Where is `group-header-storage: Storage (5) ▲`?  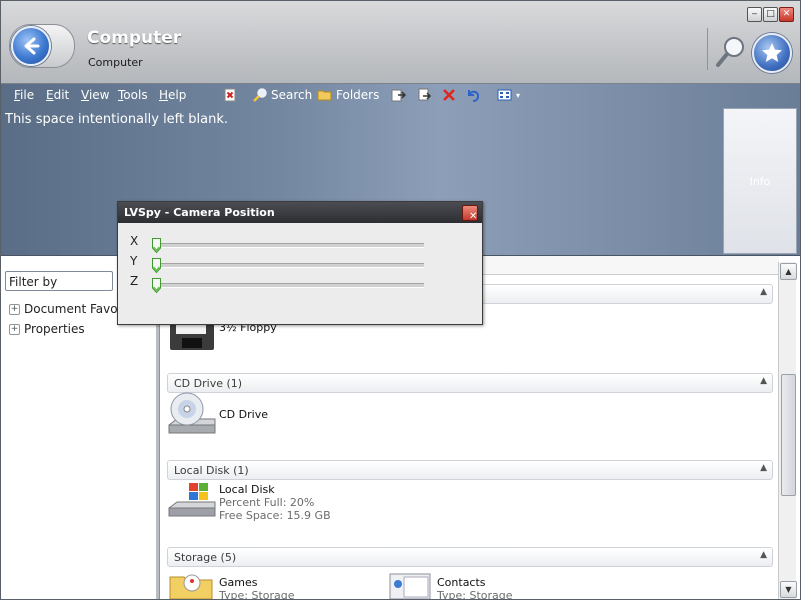 group-header-storage: Storage (5) ▲ is located at coordinates (470, 557).